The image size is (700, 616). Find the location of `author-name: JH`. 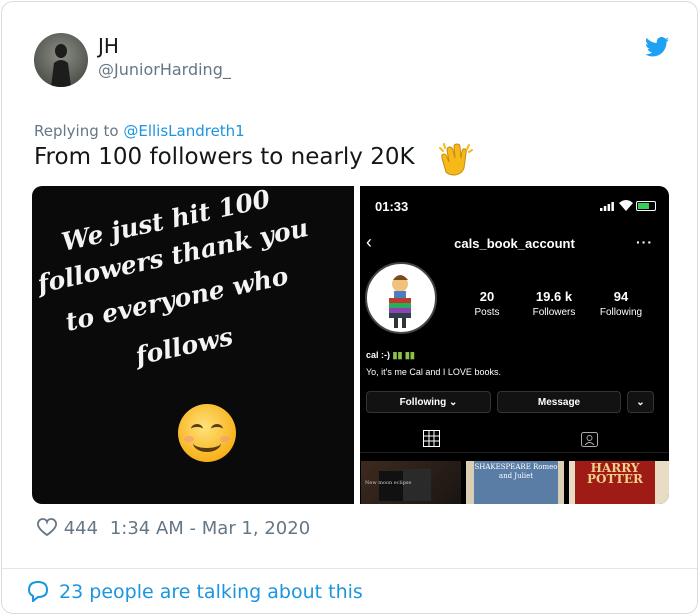

author-name: JH is located at coordinates (108, 46).